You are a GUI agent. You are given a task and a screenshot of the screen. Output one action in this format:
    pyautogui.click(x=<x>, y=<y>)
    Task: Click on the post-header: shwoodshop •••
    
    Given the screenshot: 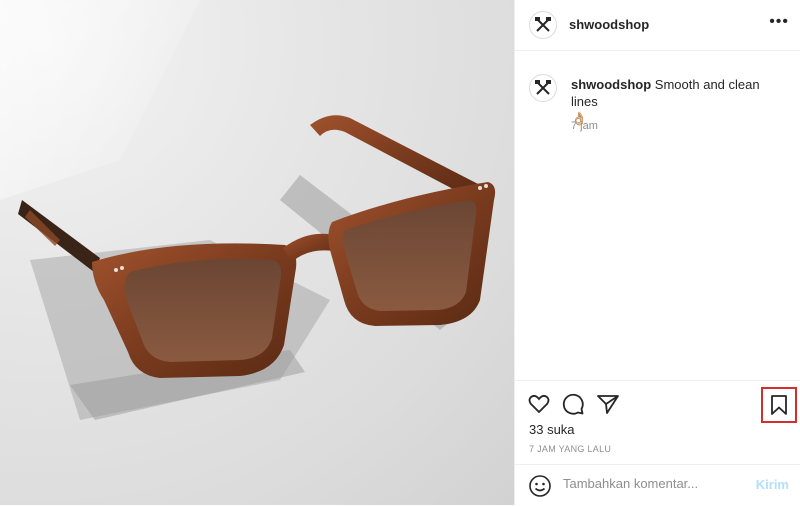 What is the action you would take?
    pyautogui.click(x=657, y=25)
    